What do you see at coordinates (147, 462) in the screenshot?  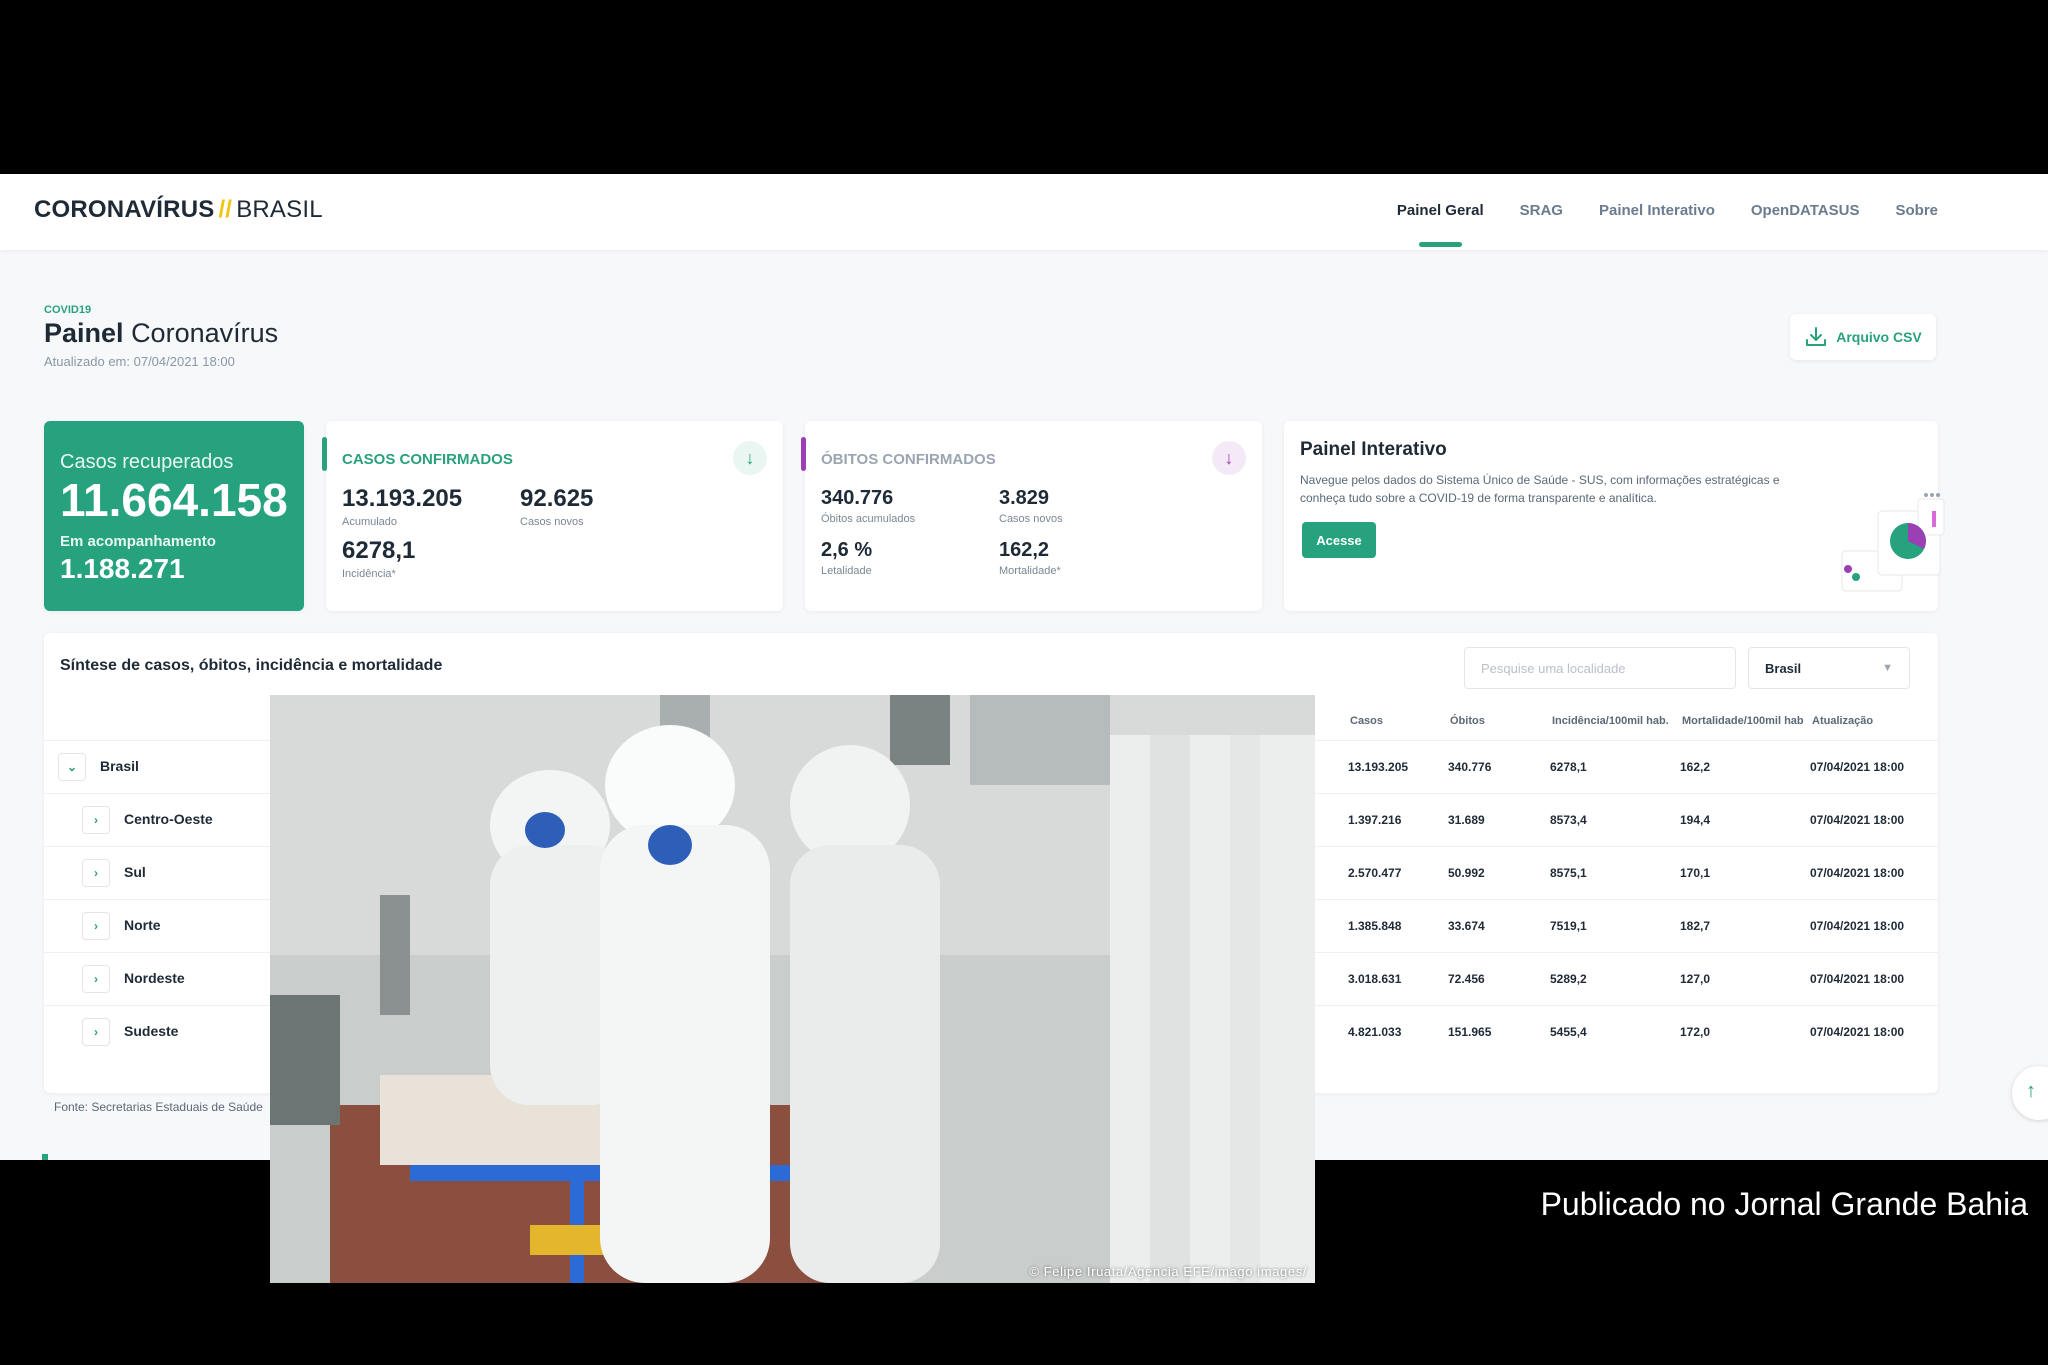 I see `recovered-label: Casos recuperados` at bounding box center [147, 462].